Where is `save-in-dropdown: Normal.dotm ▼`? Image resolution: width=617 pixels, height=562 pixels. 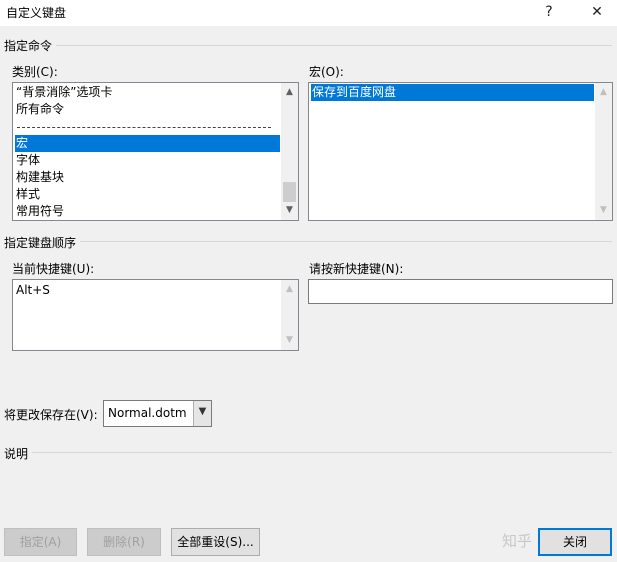 save-in-dropdown: Normal.dotm ▼ is located at coordinates (157, 413).